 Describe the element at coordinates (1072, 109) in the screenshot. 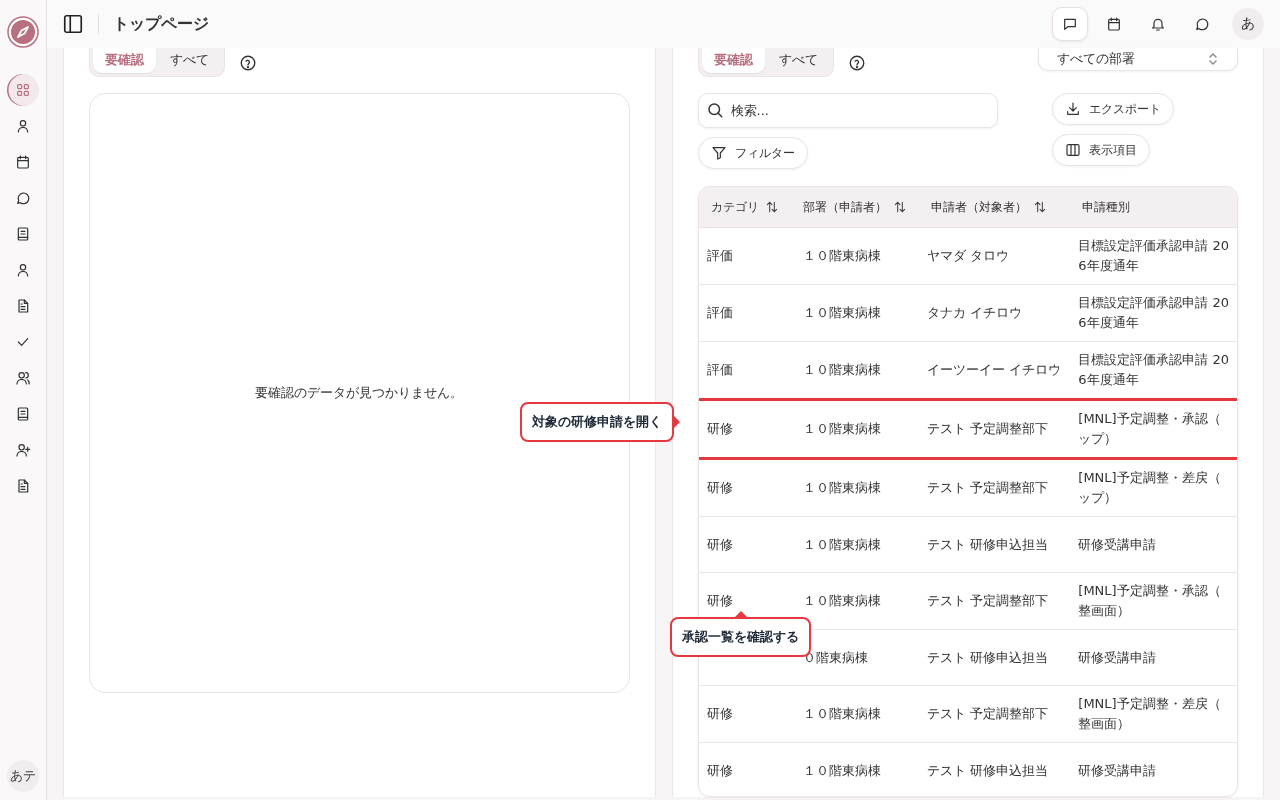

I see `download-icon` at that location.